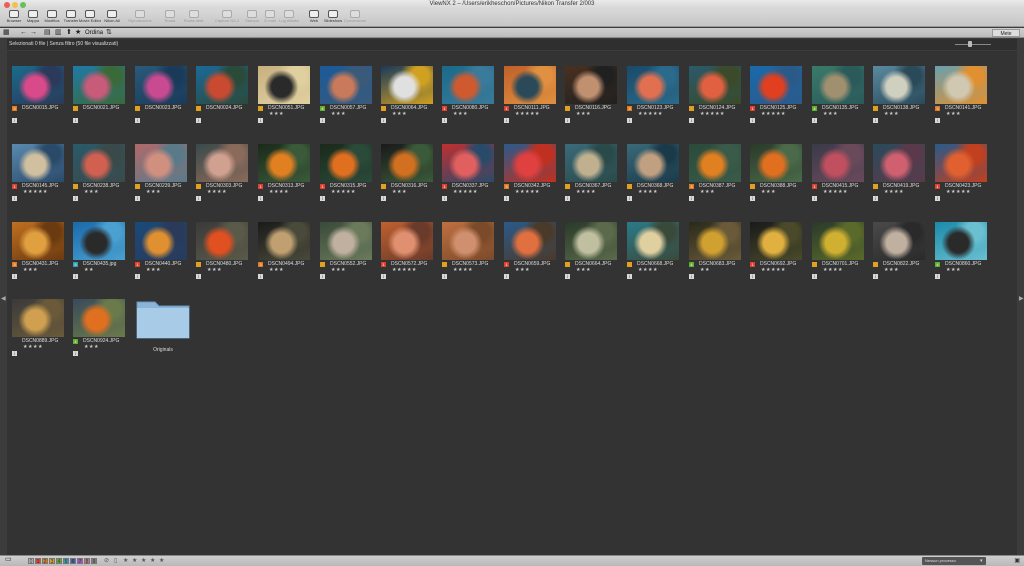 The image size is (1024, 566). I want to click on thumbnail-cell: DSCN0303.JPG ★★★★ i, so click(225, 167).